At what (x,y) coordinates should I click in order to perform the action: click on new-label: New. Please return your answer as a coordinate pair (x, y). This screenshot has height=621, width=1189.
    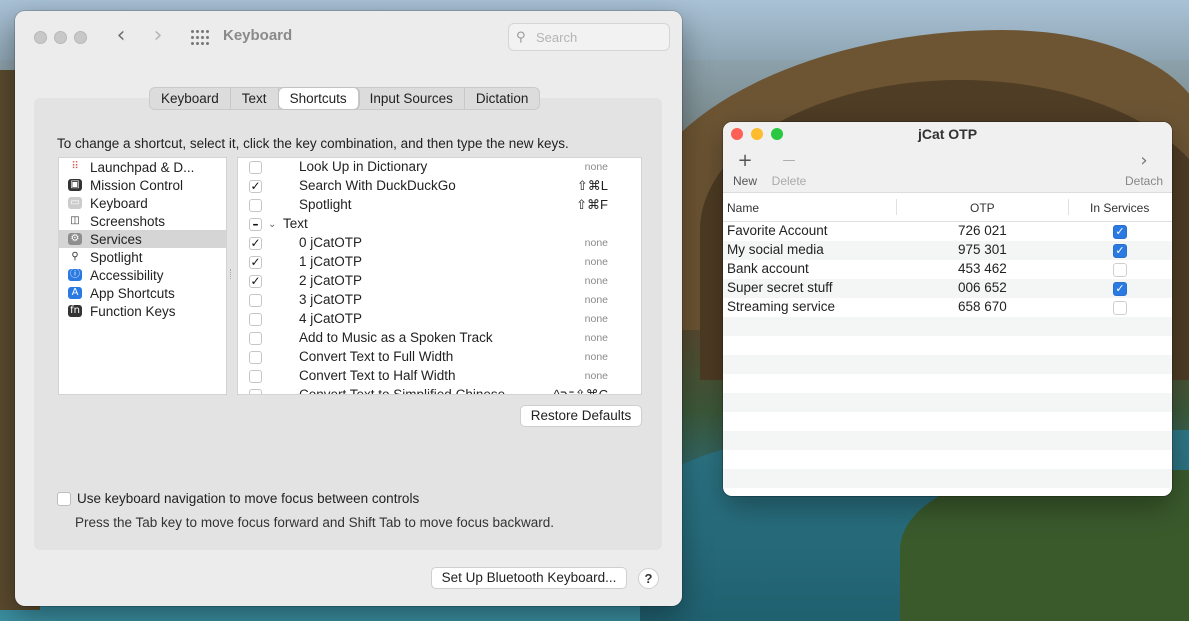
    Looking at the image, I should click on (744, 181).